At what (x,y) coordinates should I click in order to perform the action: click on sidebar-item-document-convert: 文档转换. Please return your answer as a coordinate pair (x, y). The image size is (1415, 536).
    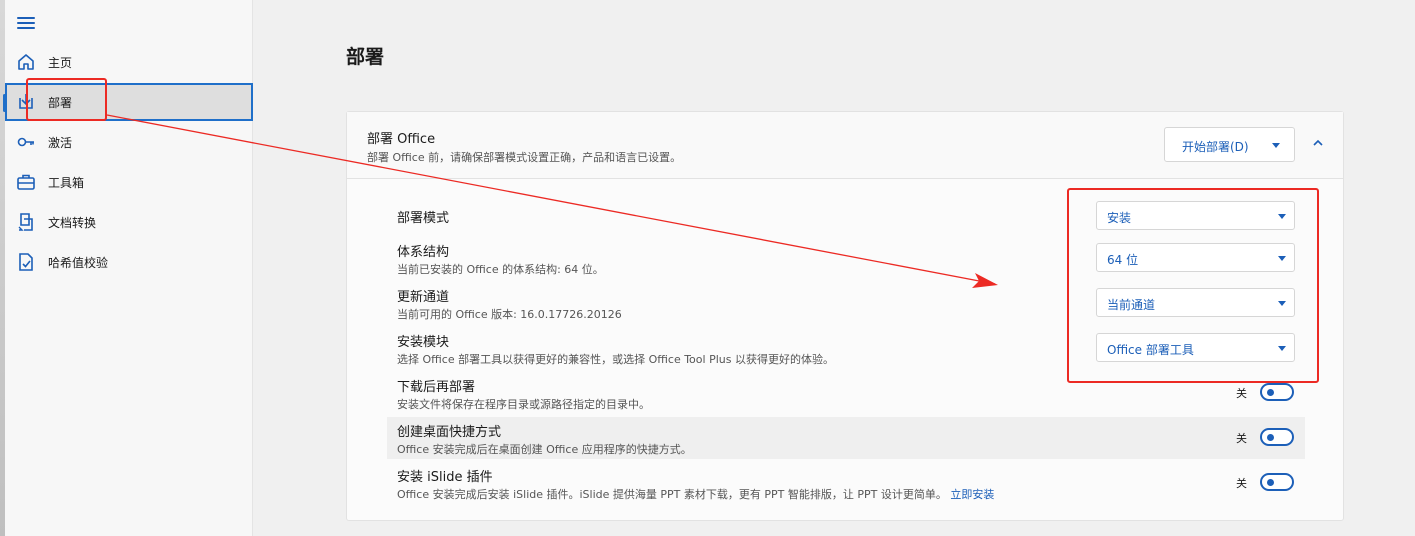
    Looking at the image, I should click on (129, 222).